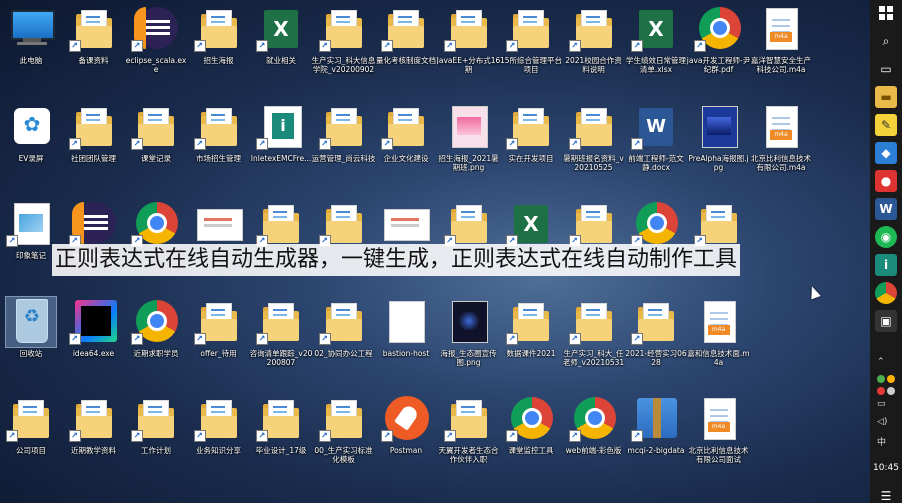  I want to click on desktop-icon: ↗ 近期求职学员, so click(156, 343).